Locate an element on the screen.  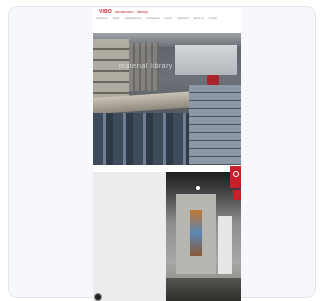
hero-chair is located at coordinates (213, 80).